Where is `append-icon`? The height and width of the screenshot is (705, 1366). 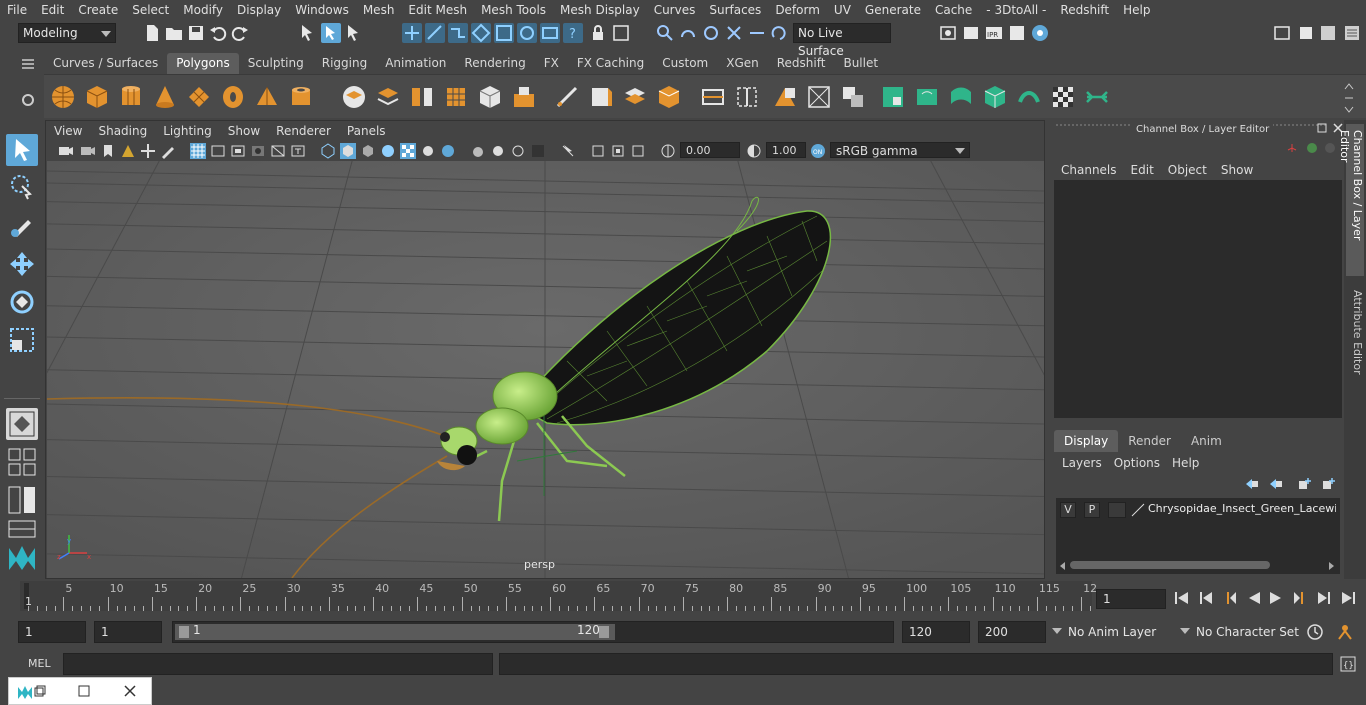
append-icon is located at coordinates (669, 97).